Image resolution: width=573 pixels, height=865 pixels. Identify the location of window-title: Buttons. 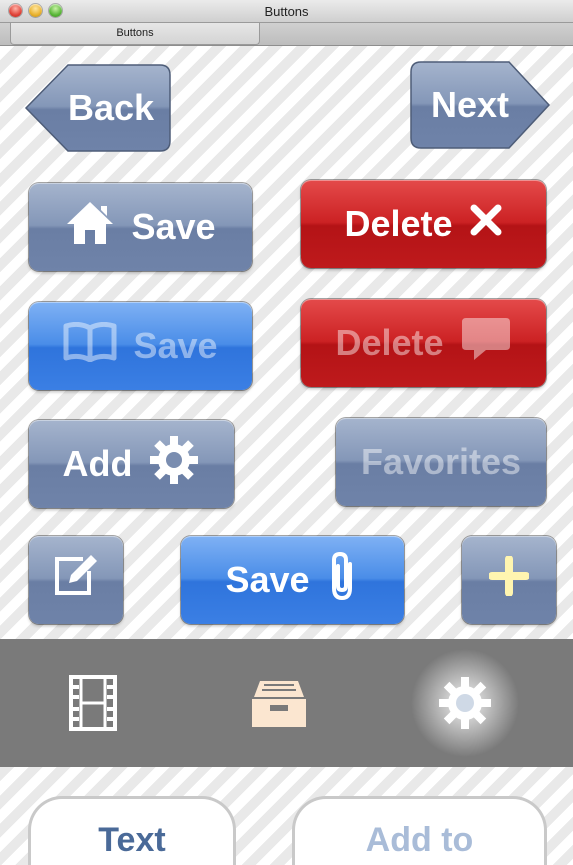
(286, 11).